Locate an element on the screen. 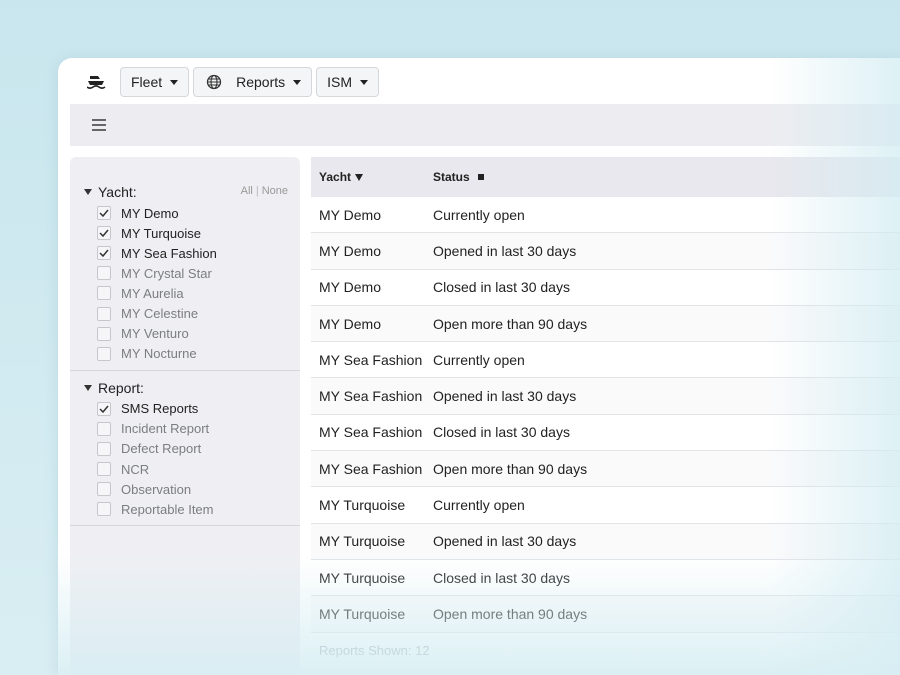 This screenshot has width=900, height=675. filter-item: MY Celestine is located at coordinates (192, 313).